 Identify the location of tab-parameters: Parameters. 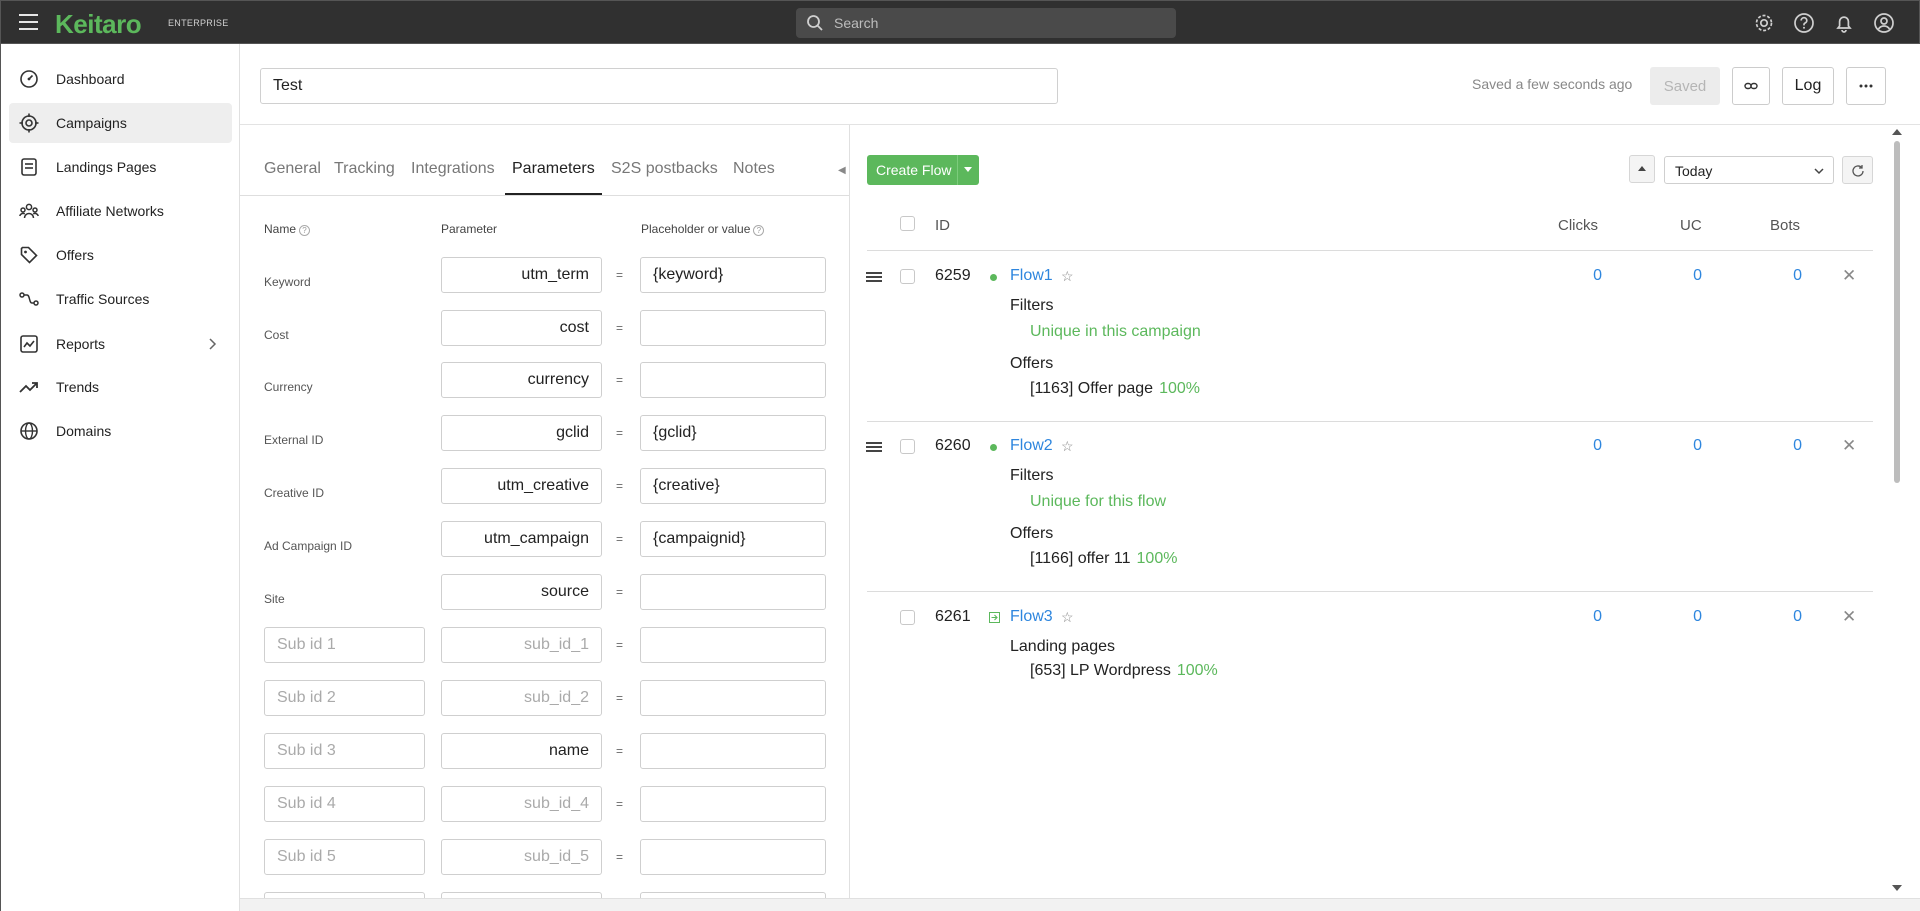
(553, 169).